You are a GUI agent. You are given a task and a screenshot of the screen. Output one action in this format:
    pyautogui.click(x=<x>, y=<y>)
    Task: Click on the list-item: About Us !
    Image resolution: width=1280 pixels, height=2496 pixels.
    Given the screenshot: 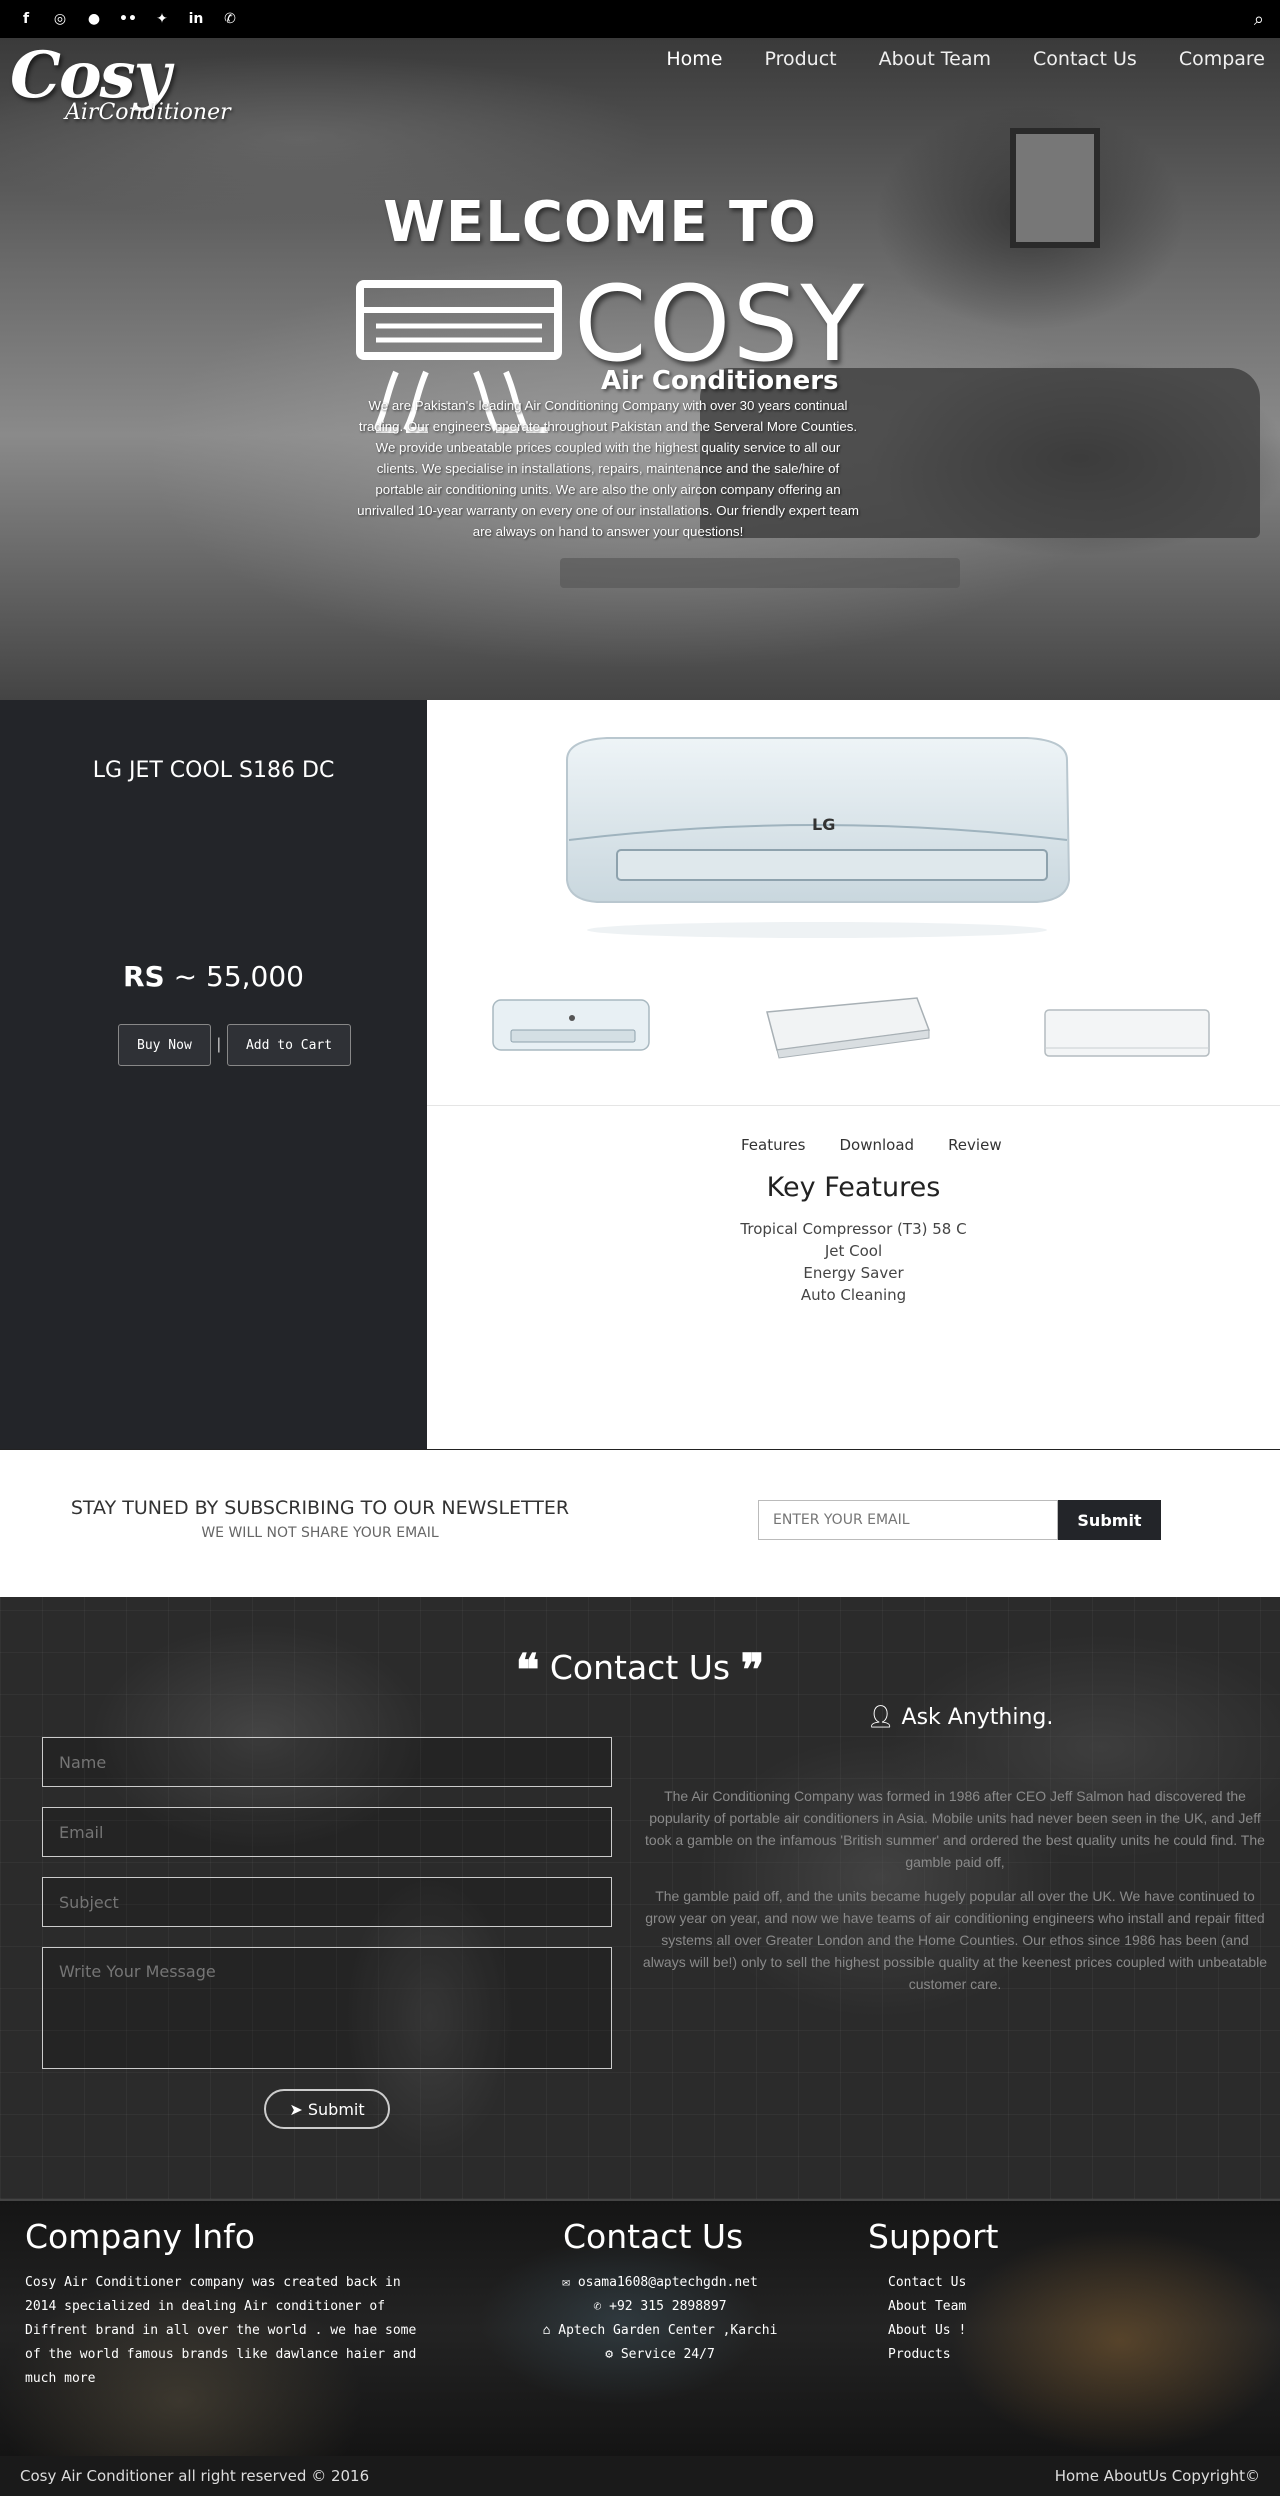 What is the action you would take?
    pyautogui.click(x=927, y=2331)
    